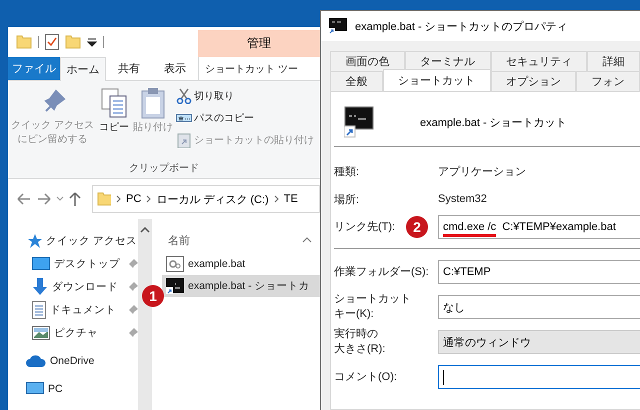 This screenshot has height=410, width=640. Describe the element at coordinates (75, 199) in the screenshot. I see `up-arrow-icon` at that location.